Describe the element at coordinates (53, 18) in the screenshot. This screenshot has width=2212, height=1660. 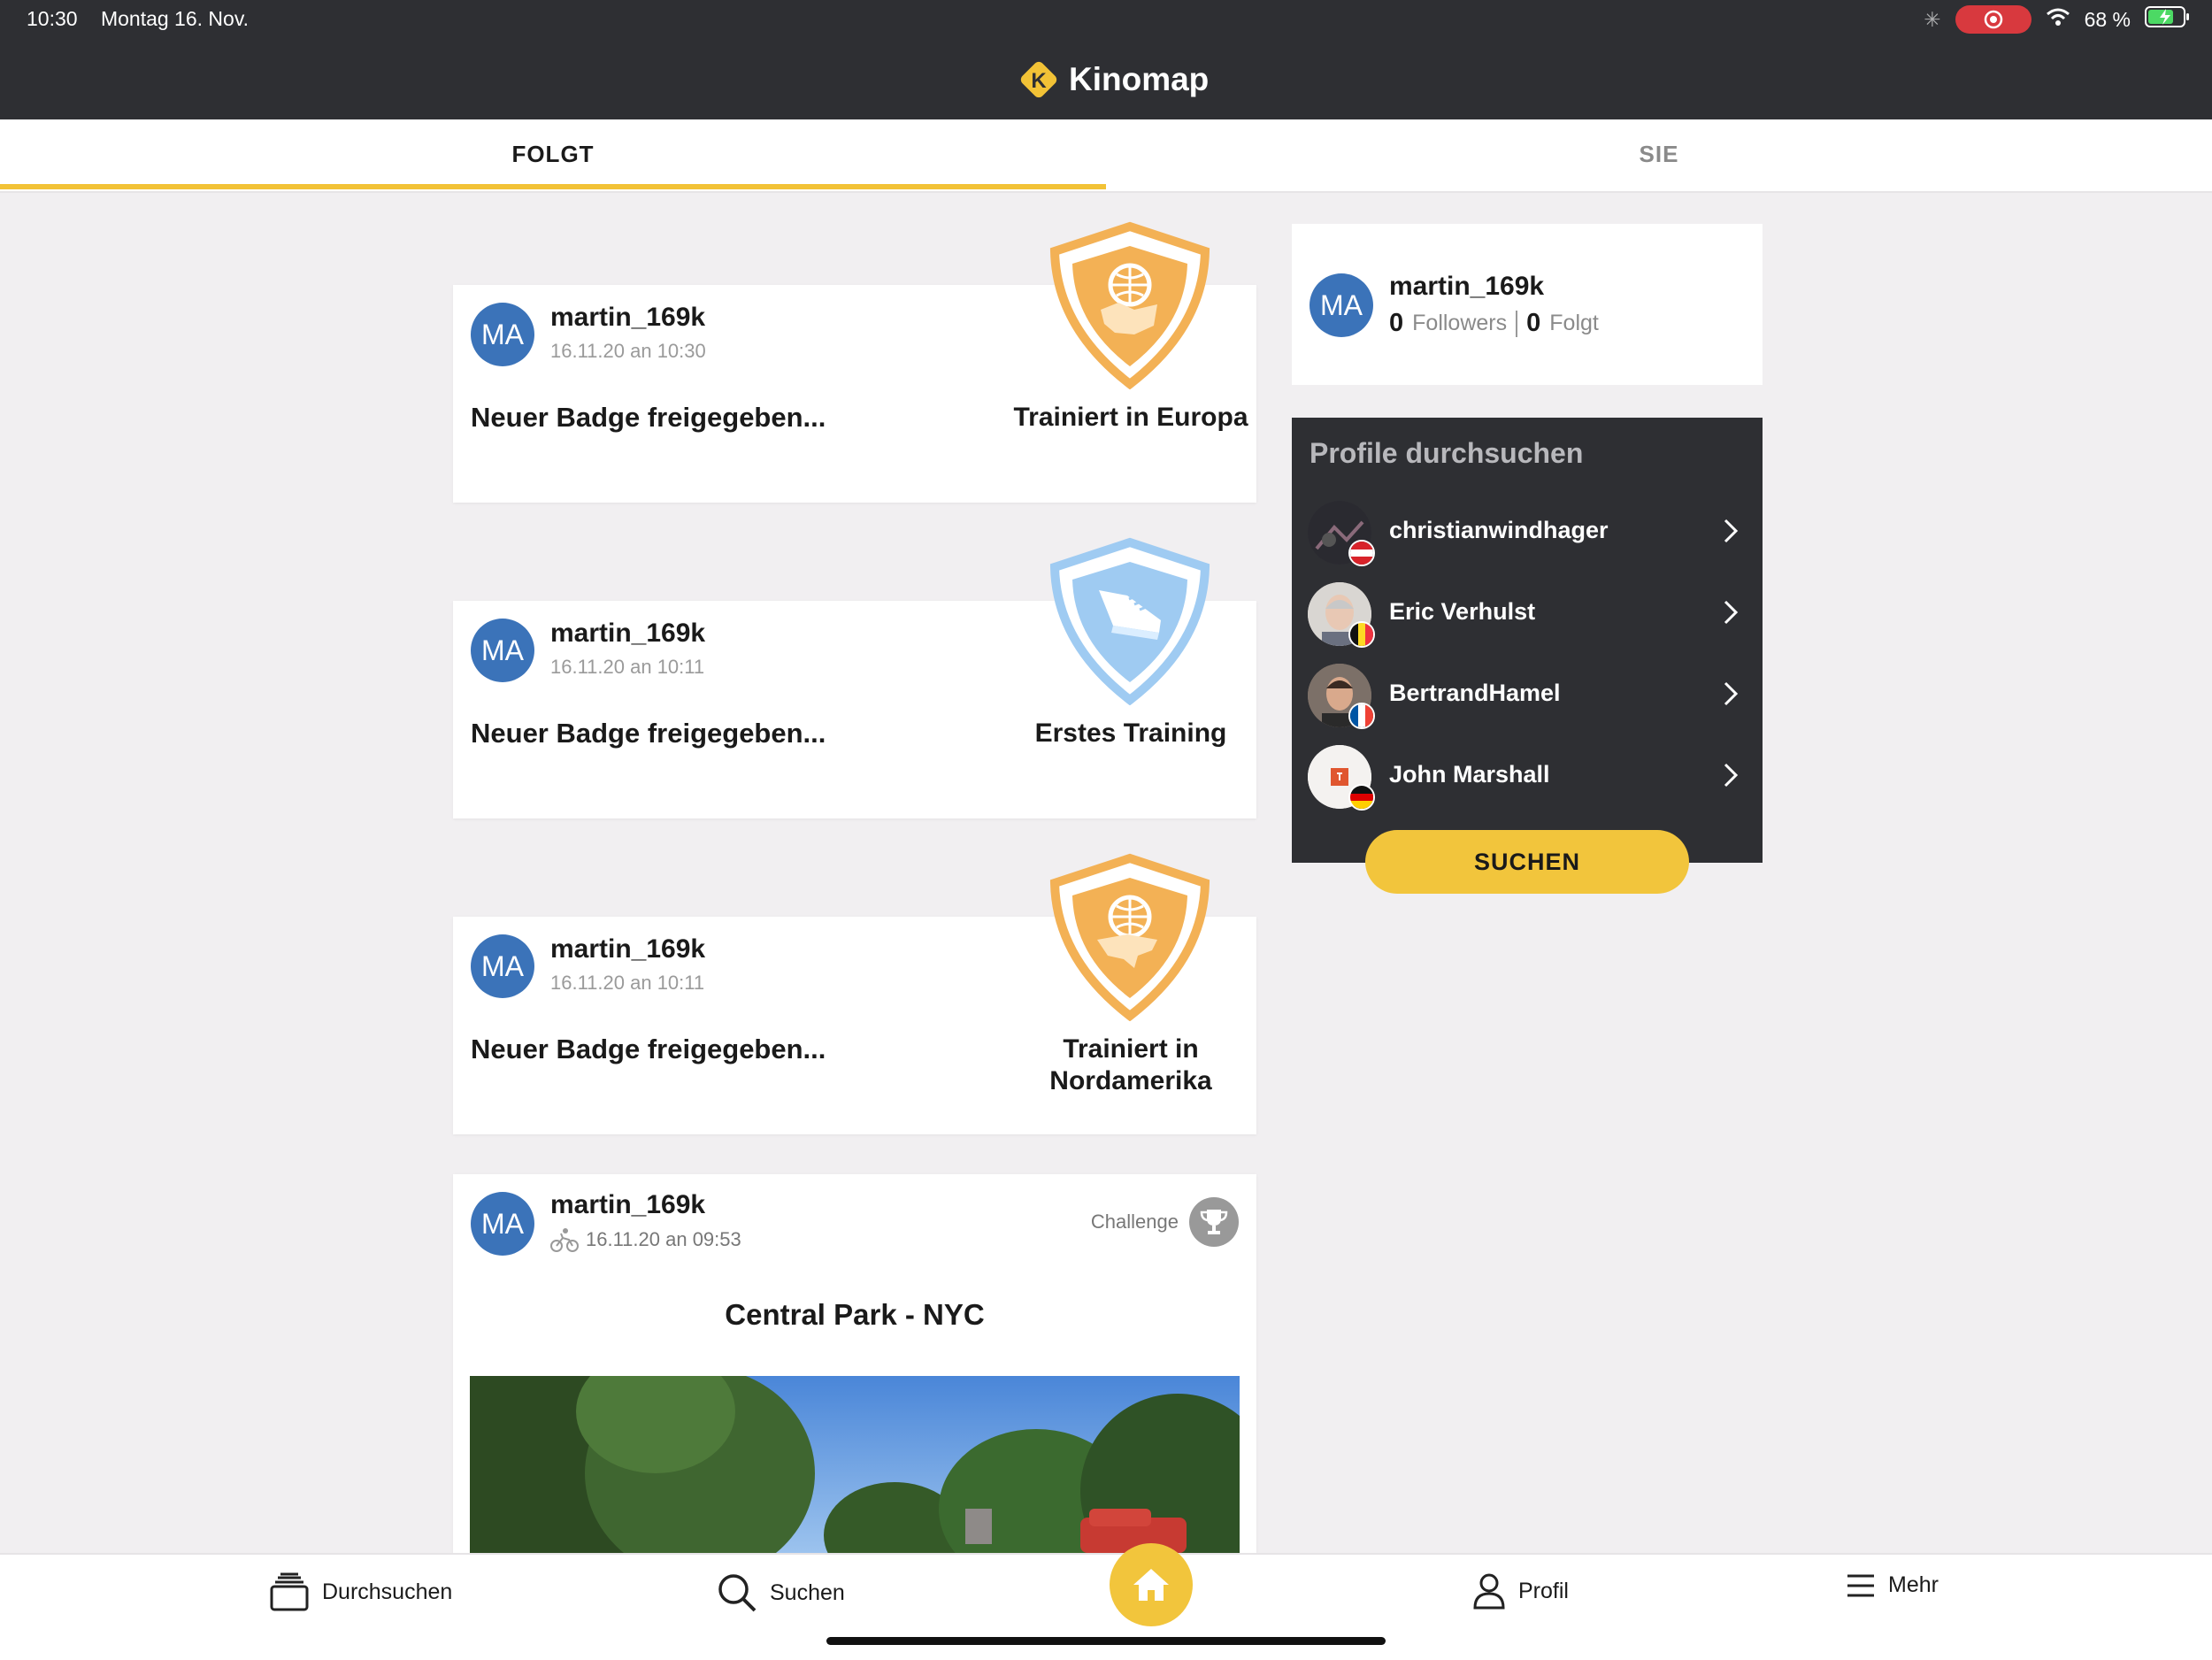
I see `status-time: 10:30` at that location.